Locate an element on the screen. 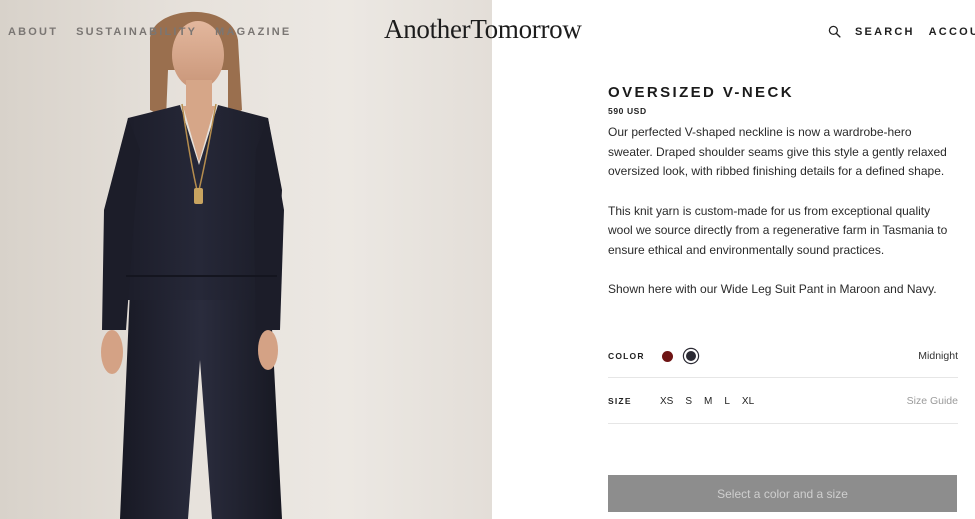 The image size is (975, 519). color-swatches is located at coordinates (679, 356).